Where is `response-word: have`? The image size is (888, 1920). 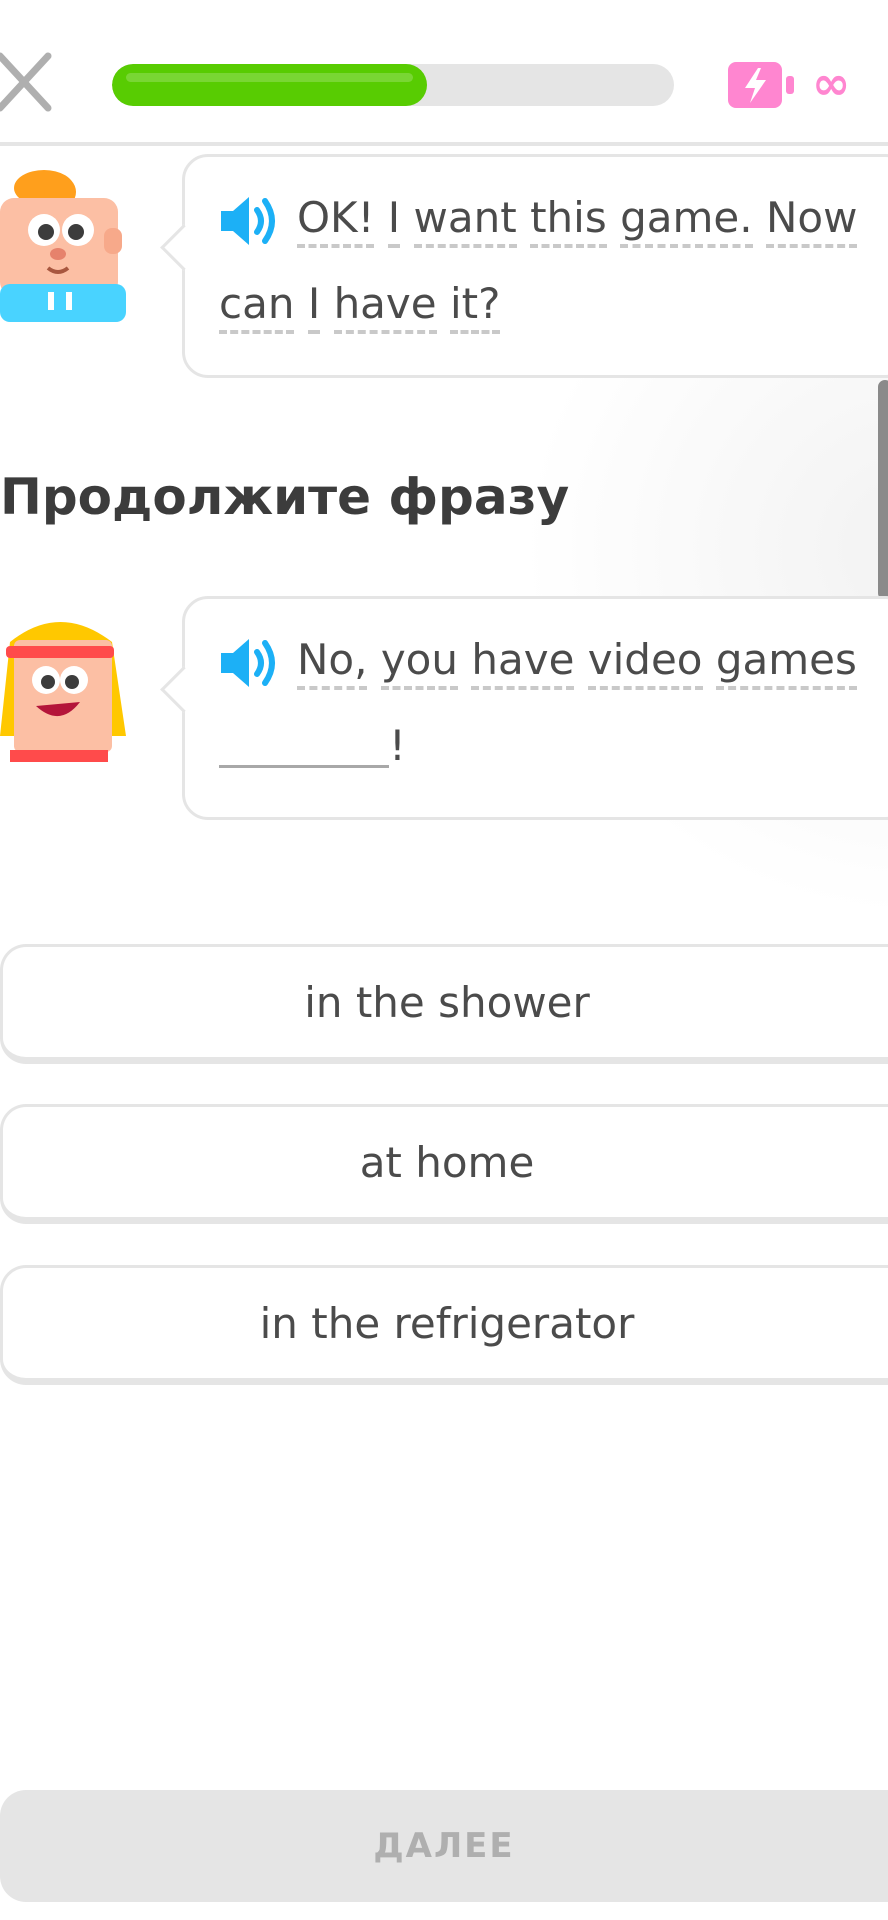 response-word: have is located at coordinates (523, 662).